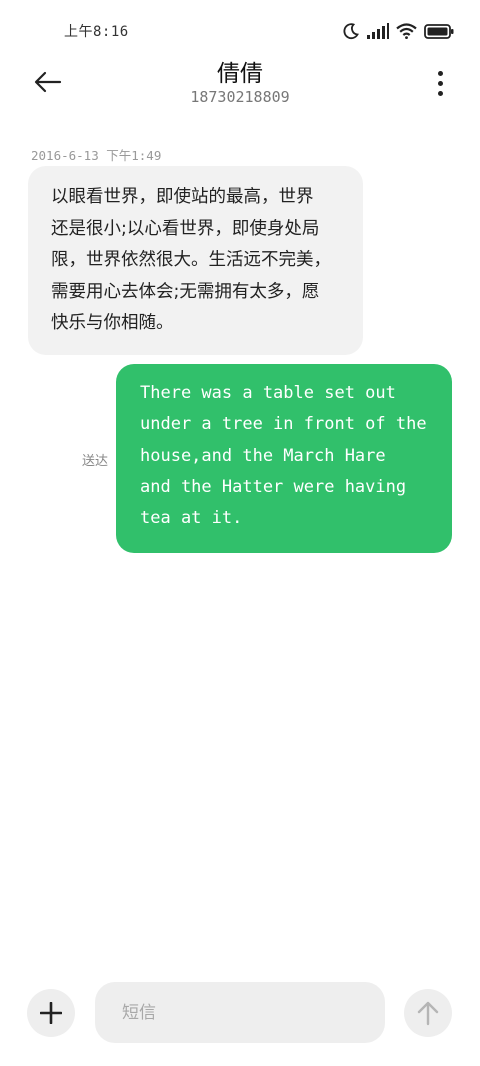 This screenshot has height=1066, width=480. Describe the element at coordinates (96, 155) in the screenshot. I see `message-timestamp: 2016-6-13 下午1:49` at that location.